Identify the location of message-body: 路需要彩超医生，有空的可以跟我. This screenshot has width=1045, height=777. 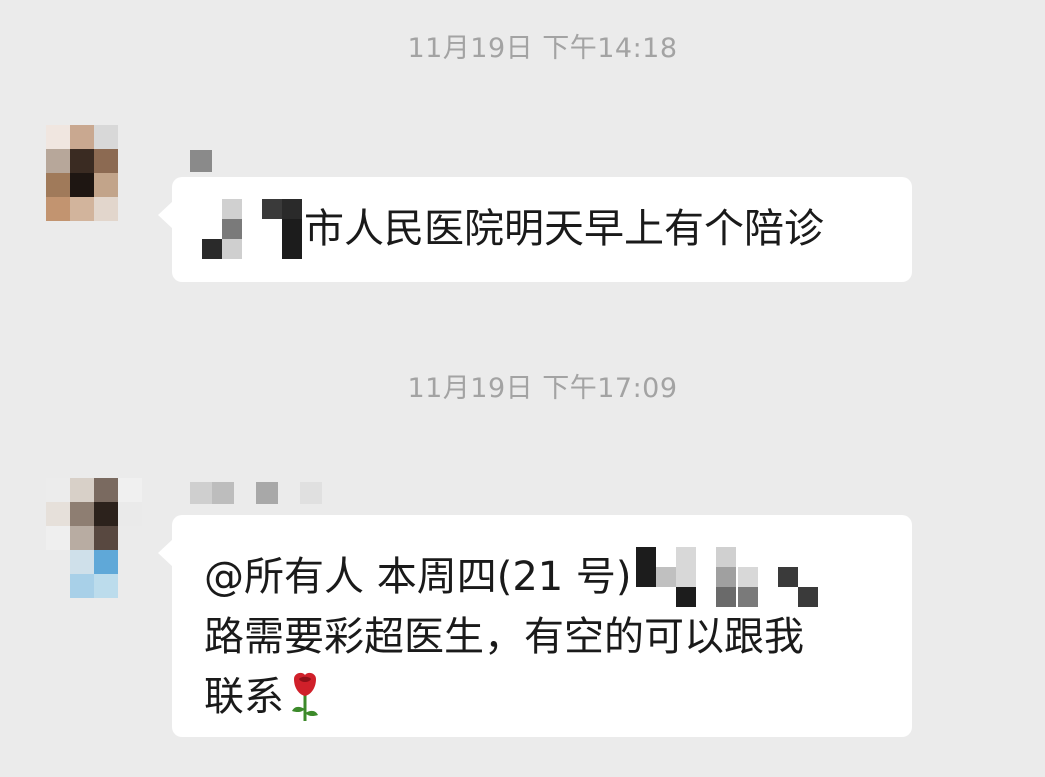
(504, 637).